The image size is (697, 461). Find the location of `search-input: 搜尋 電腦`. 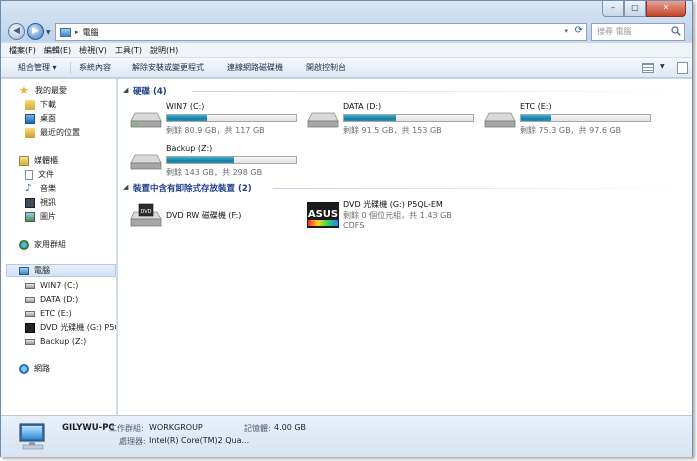

search-input: 搜尋 電腦 is located at coordinates (638, 32).